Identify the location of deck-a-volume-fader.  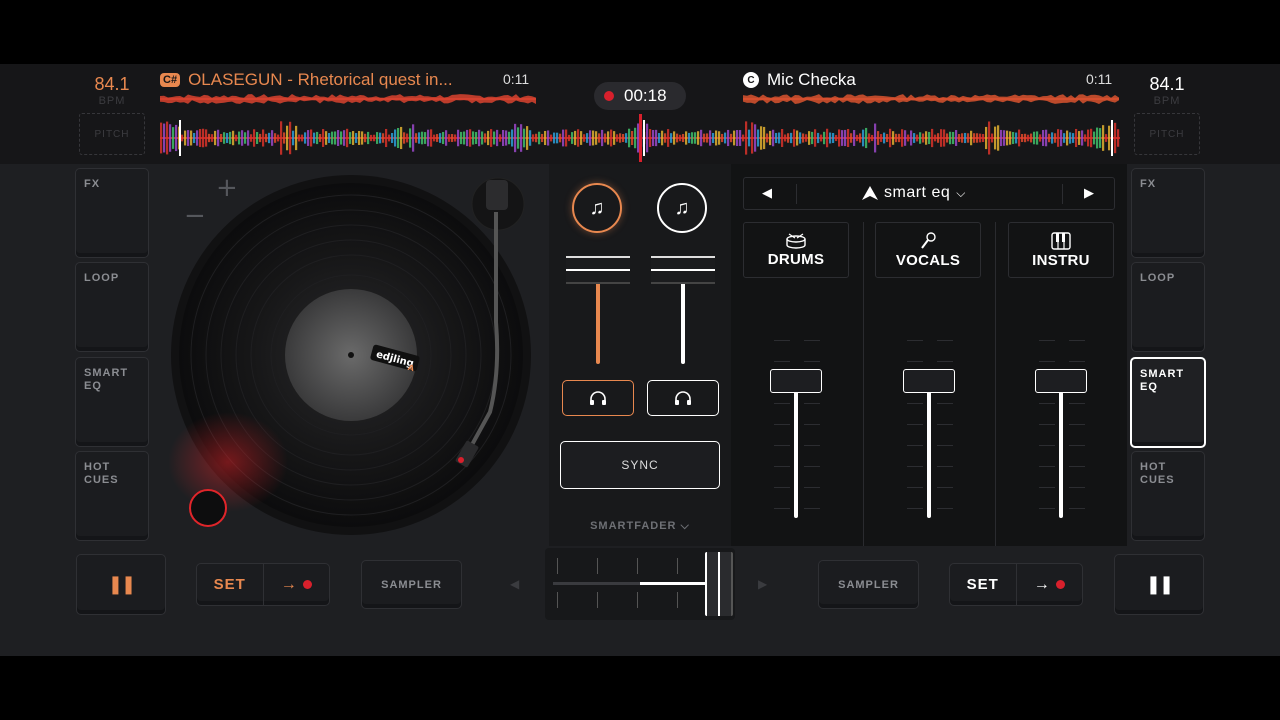
(598, 270).